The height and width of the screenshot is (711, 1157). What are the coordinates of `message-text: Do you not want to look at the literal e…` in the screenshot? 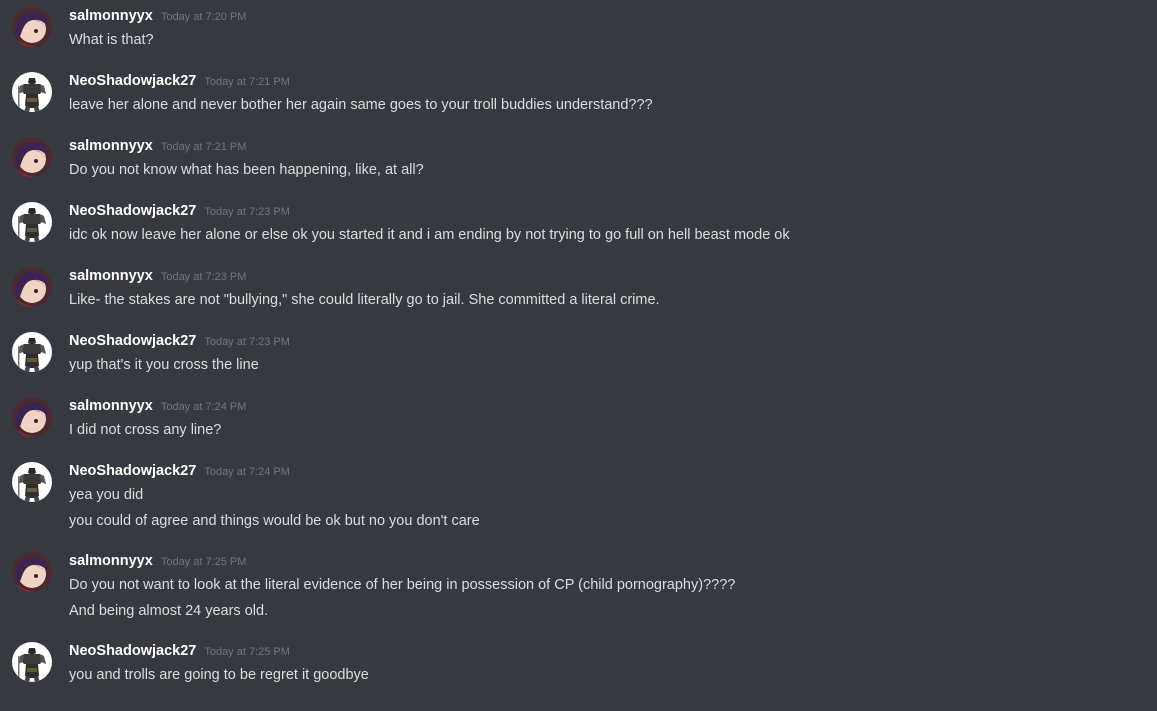 It's located at (402, 585).